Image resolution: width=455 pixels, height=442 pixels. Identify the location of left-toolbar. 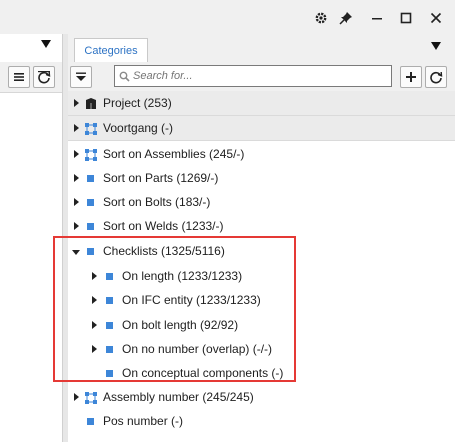
(31, 77).